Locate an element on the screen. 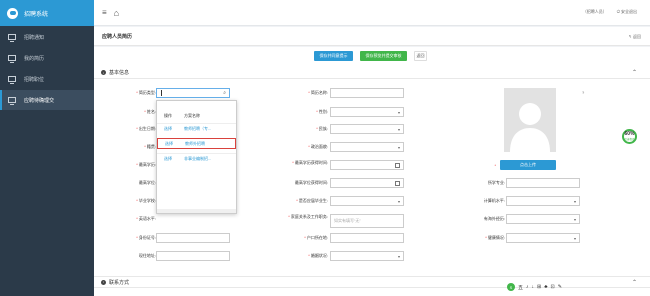 This screenshot has height=296, width=650. computer-label: 计算机水平: is located at coordinates (494, 200).